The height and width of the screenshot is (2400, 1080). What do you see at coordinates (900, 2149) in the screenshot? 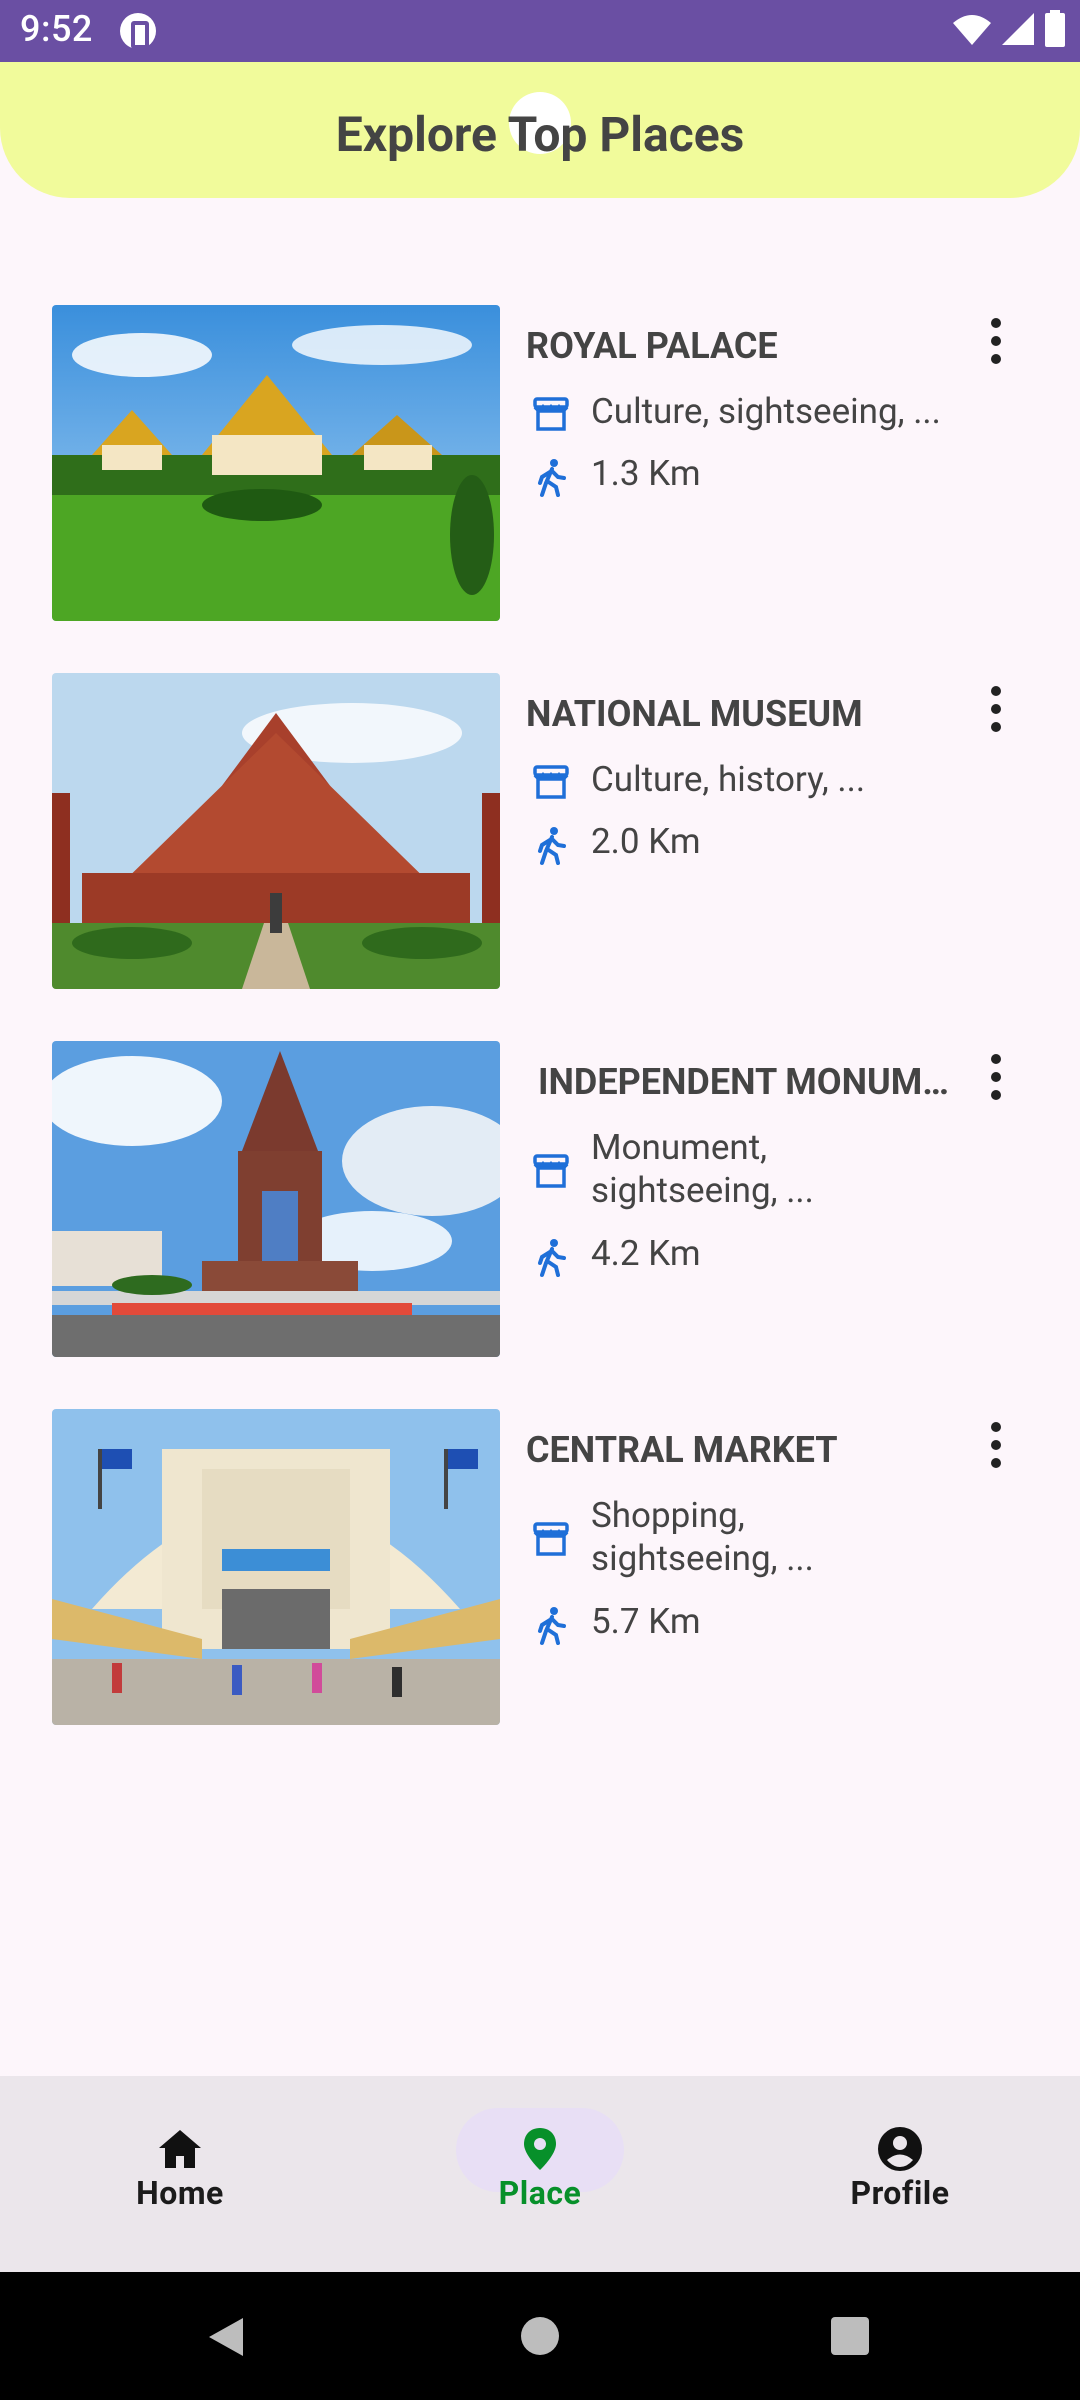
I see `account-circle-icon` at bounding box center [900, 2149].